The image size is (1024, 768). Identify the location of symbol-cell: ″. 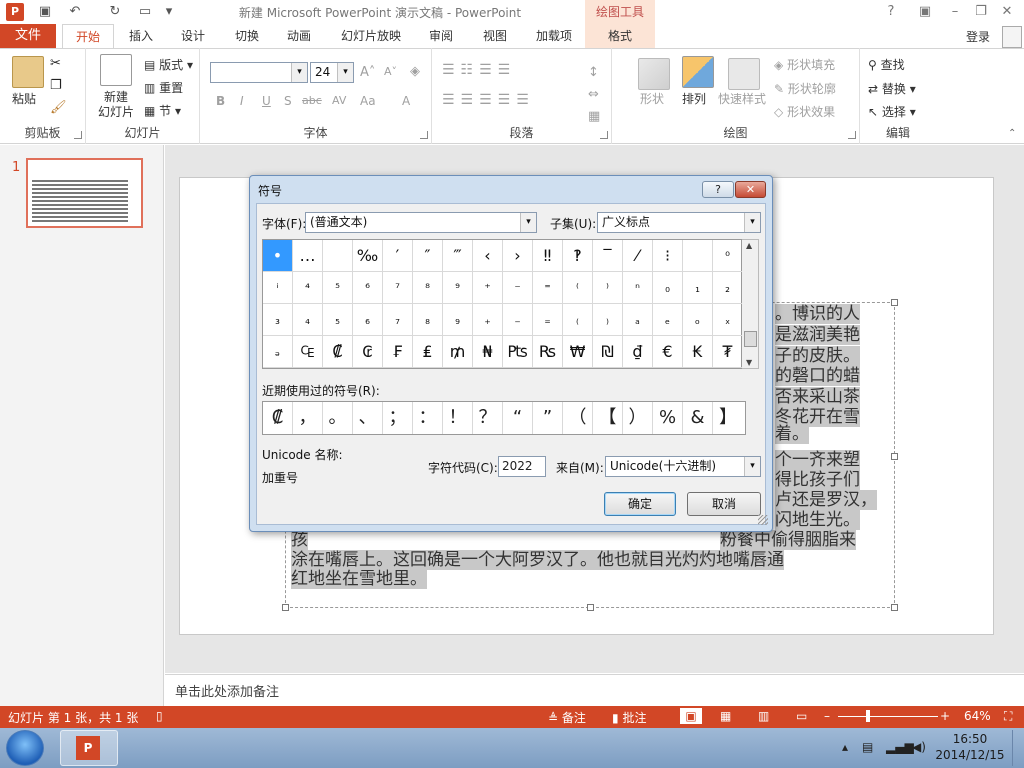
(428, 256).